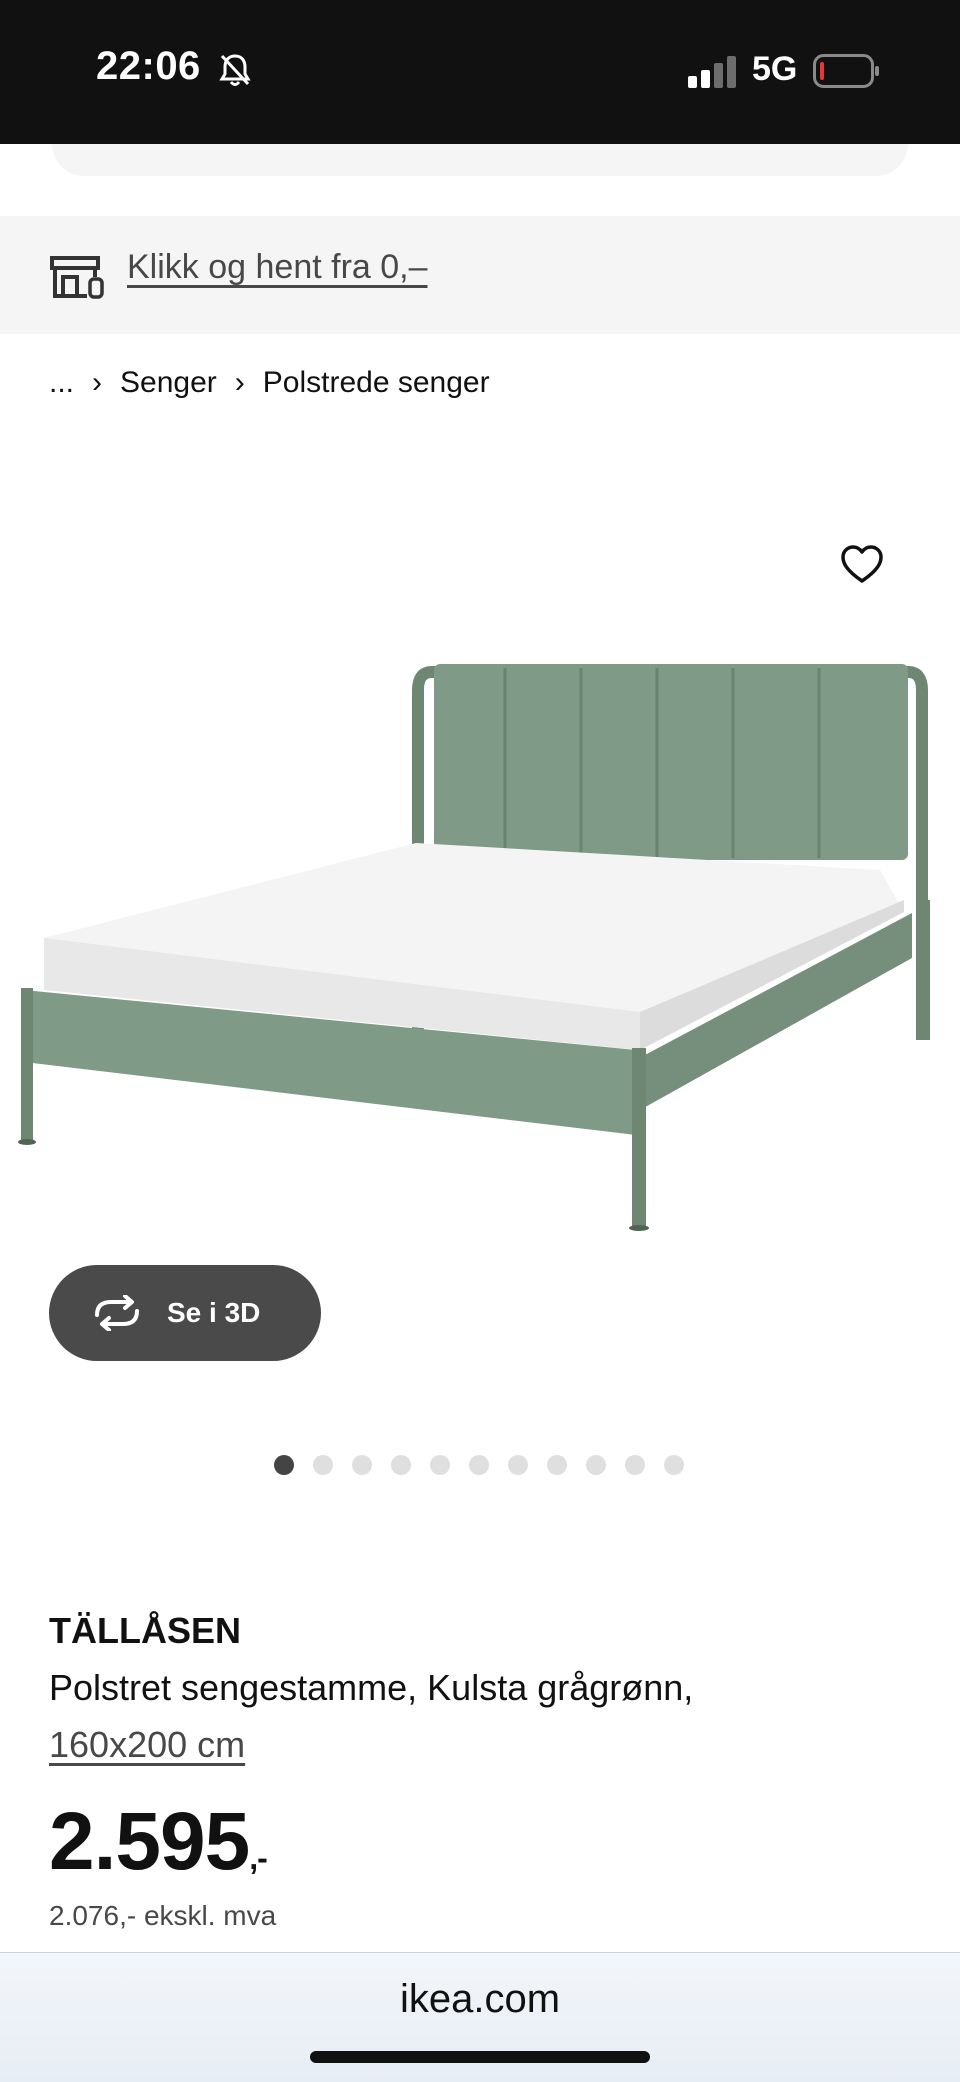 The height and width of the screenshot is (2082, 960). I want to click on product-price: 2.595,-, so click(158, 1842).